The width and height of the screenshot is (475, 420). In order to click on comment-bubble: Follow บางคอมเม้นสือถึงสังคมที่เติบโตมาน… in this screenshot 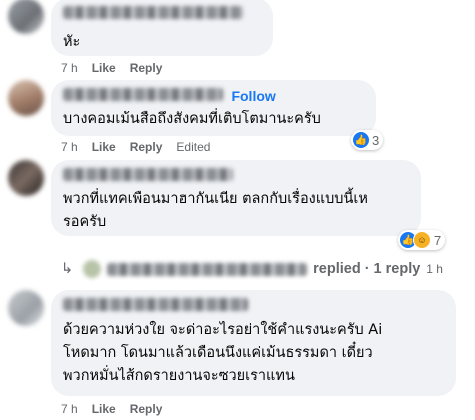, I will do `click(213, 108)`.